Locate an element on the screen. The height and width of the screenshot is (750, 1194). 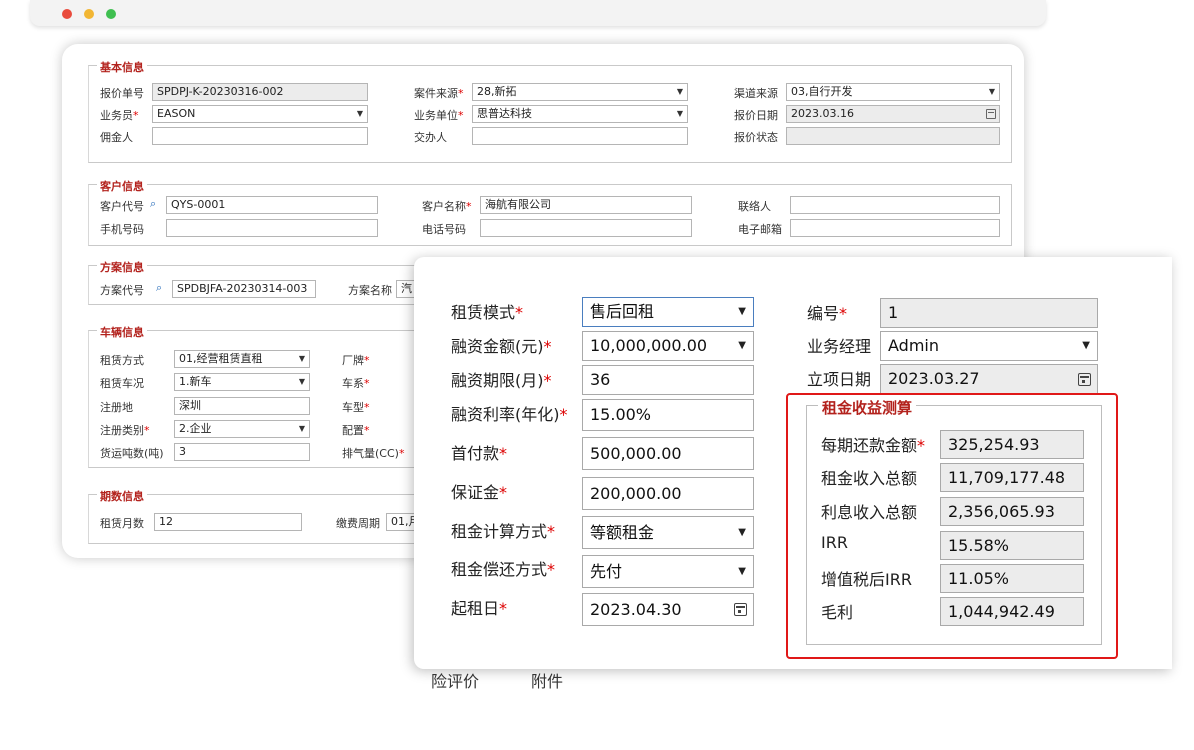
plan-code-label: 方案代号 is located at coordinates (122, 290).